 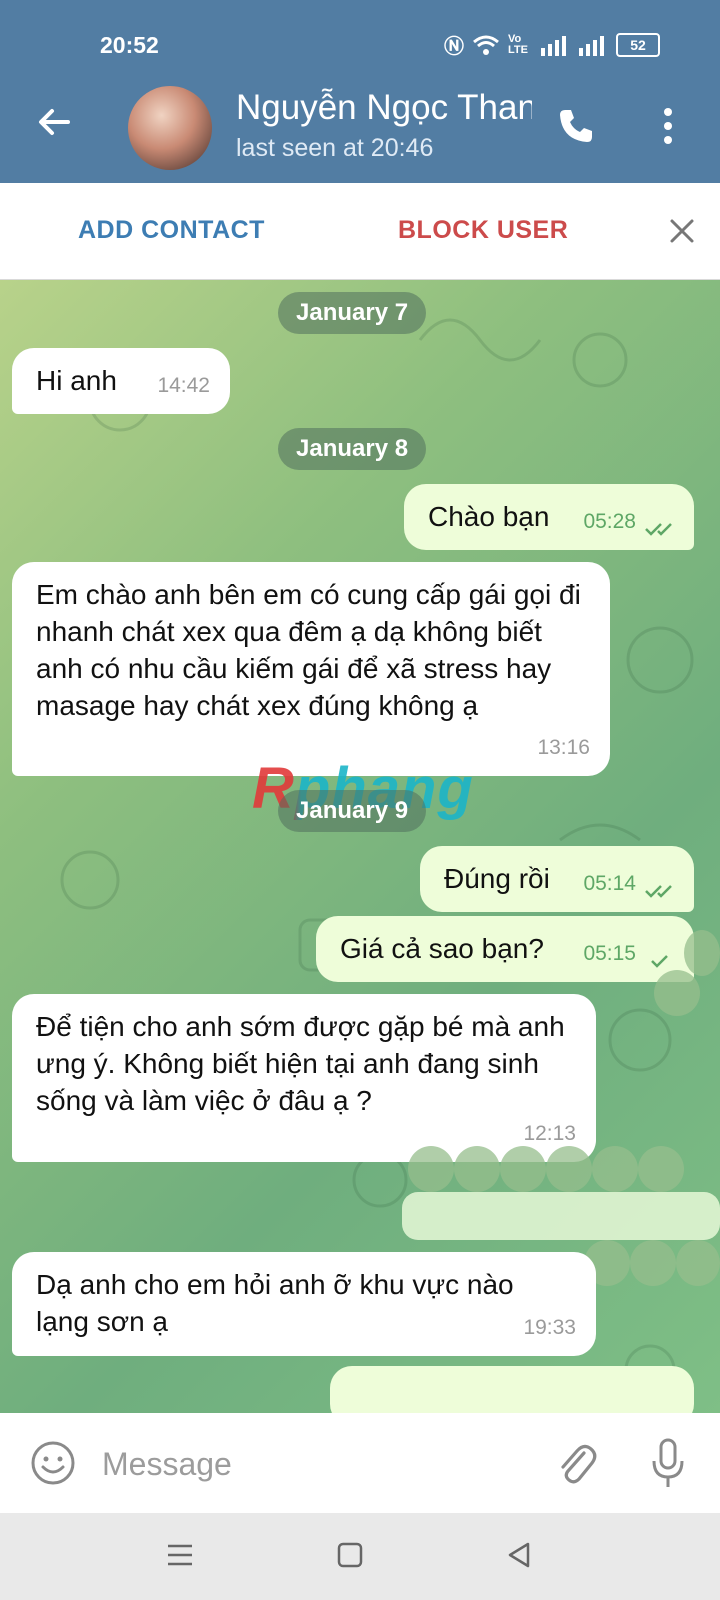 I want to click on message-bubble: Giá cả sao bạn? 05:15, so click(x=505, y=949).